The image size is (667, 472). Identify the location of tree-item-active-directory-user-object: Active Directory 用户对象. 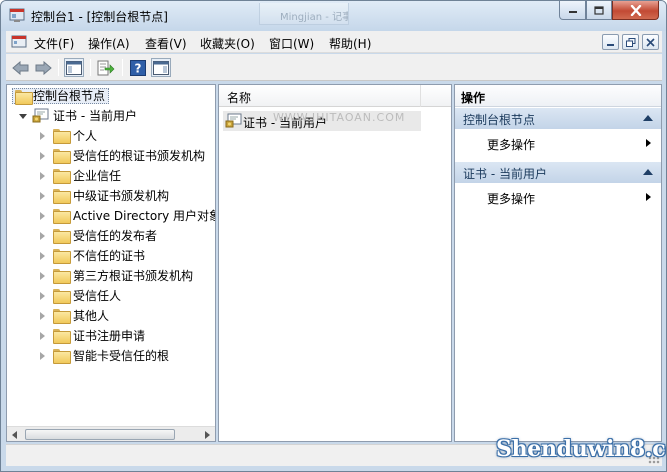
(111, 216).